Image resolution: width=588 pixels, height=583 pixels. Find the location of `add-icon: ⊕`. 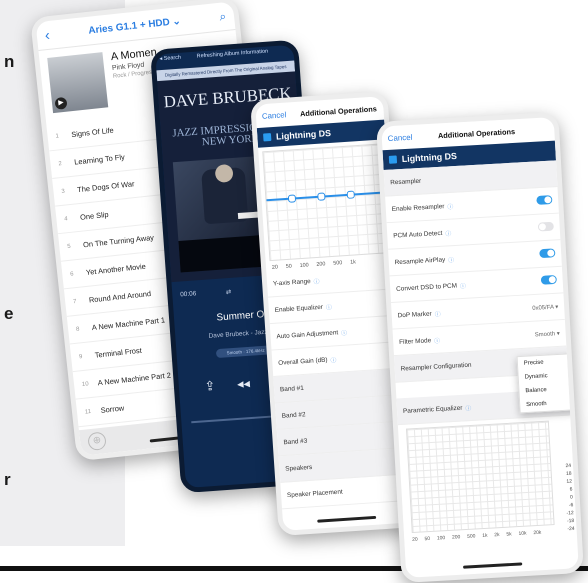

add-icon: ⊕ is located at coordinates (97, 441).